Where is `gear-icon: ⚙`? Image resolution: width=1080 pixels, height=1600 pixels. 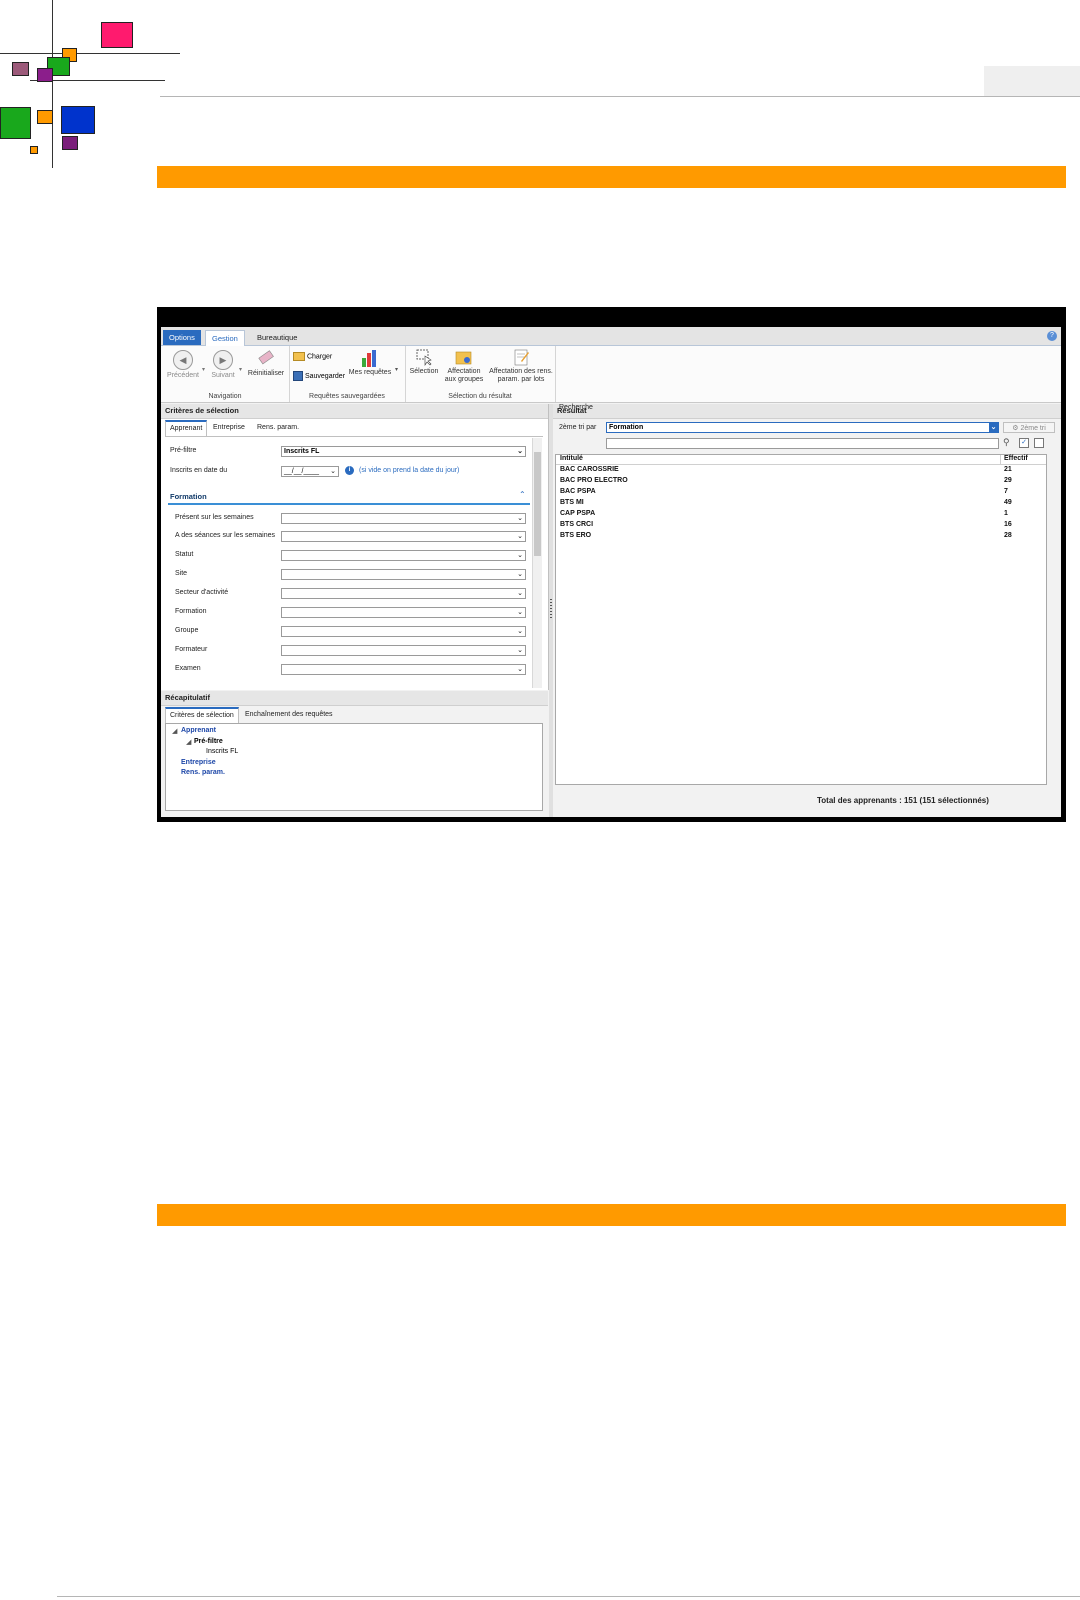 gear-icon: ⚙ is located at coordinates (1015, 428).